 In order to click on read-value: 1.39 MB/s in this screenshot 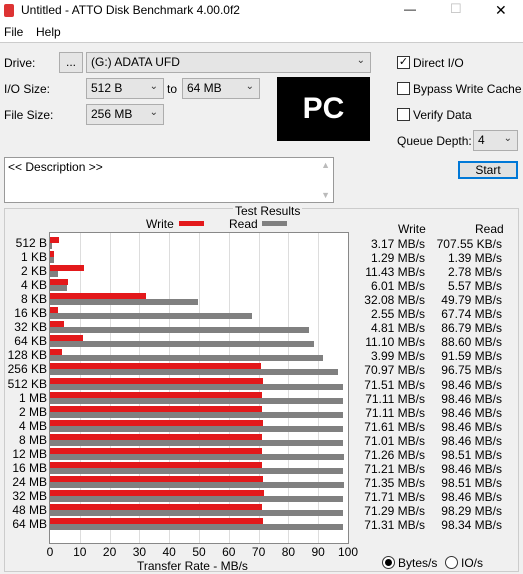, I will do `click(474, 258)`.